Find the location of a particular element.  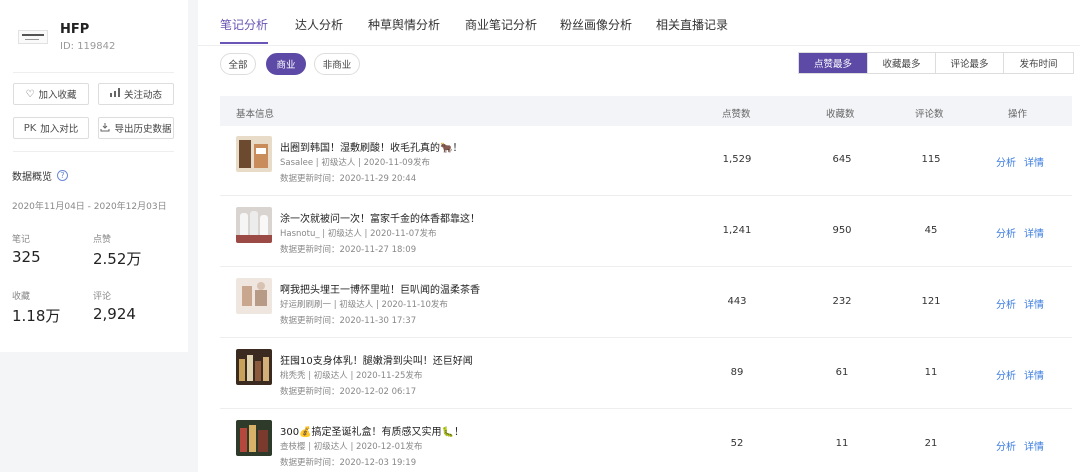

header-comments: 评论数 is located at coordinates (929, 114).